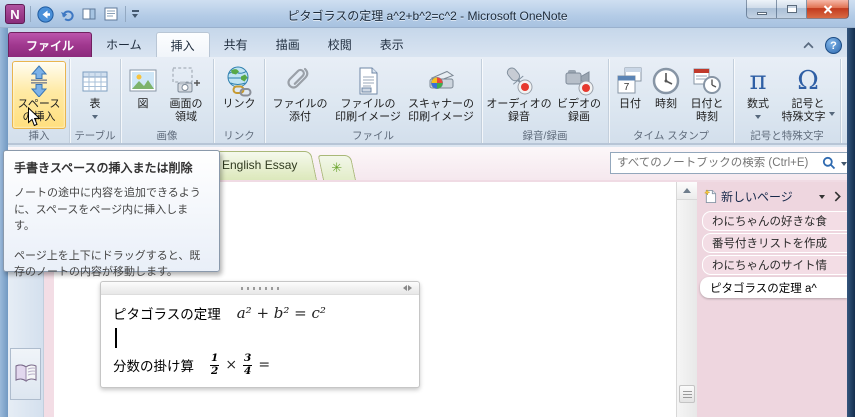 This screenshot has height=417, width=855. What do you see at coordinates (50, 44) in the screenshot?
I see `tab-file: ファイル` at bounding box center [50, 44].